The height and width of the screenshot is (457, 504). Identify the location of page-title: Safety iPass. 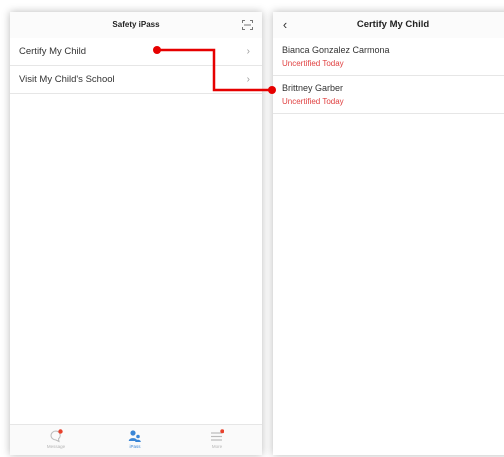
(136, 24).